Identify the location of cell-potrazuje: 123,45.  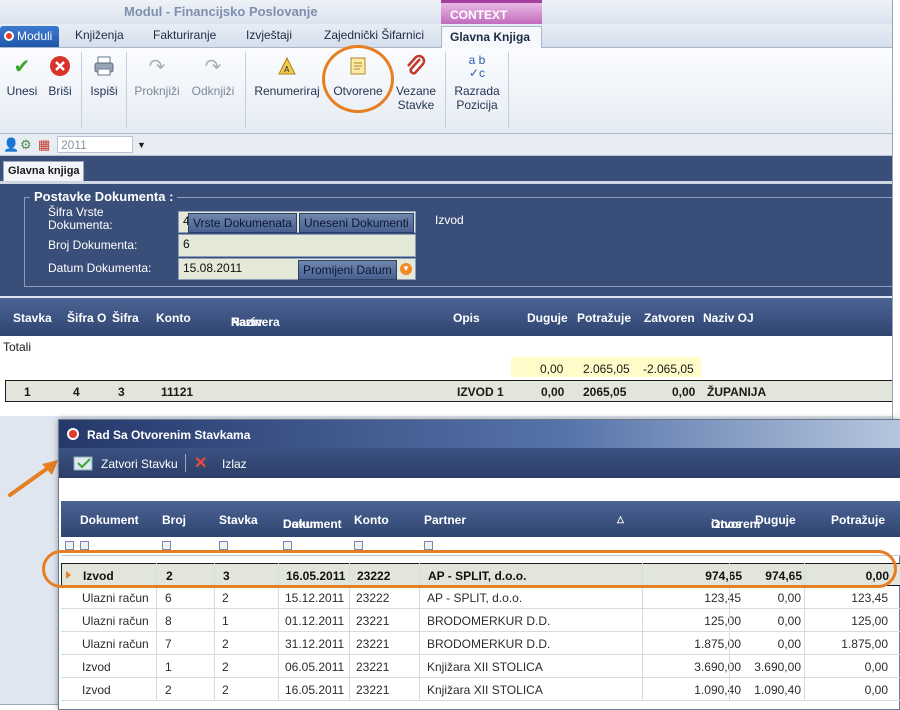
(869, 598).